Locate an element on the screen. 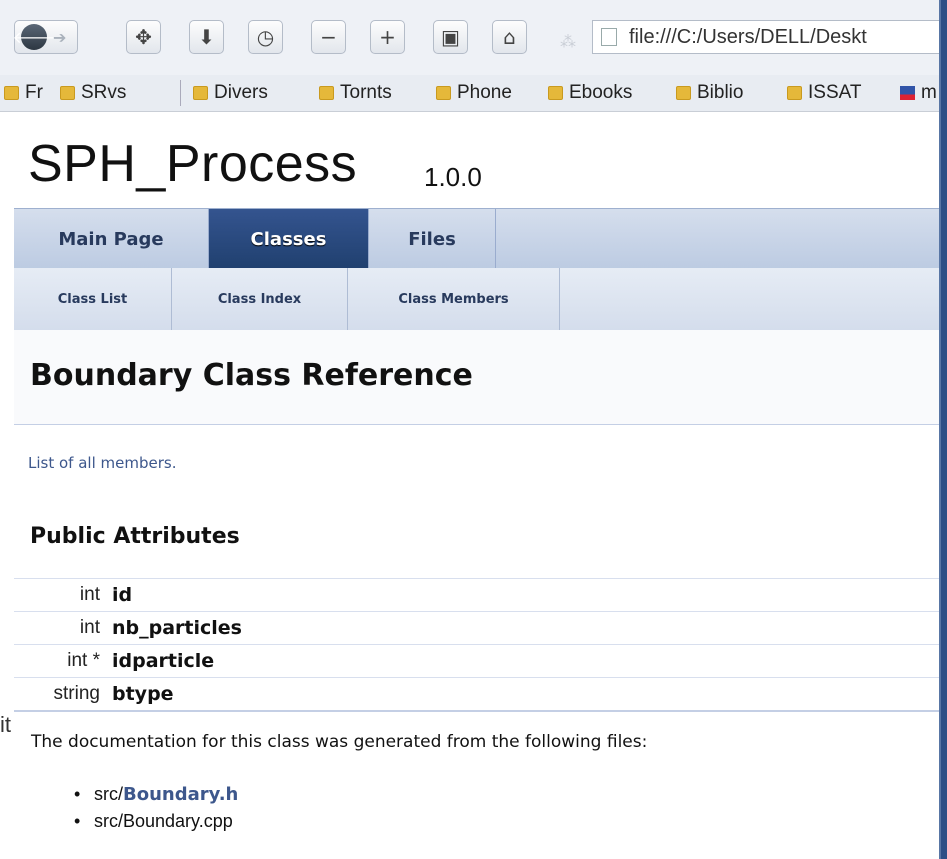 The image size is (947, 859). member-name: id is located at coordinates (122, 595).